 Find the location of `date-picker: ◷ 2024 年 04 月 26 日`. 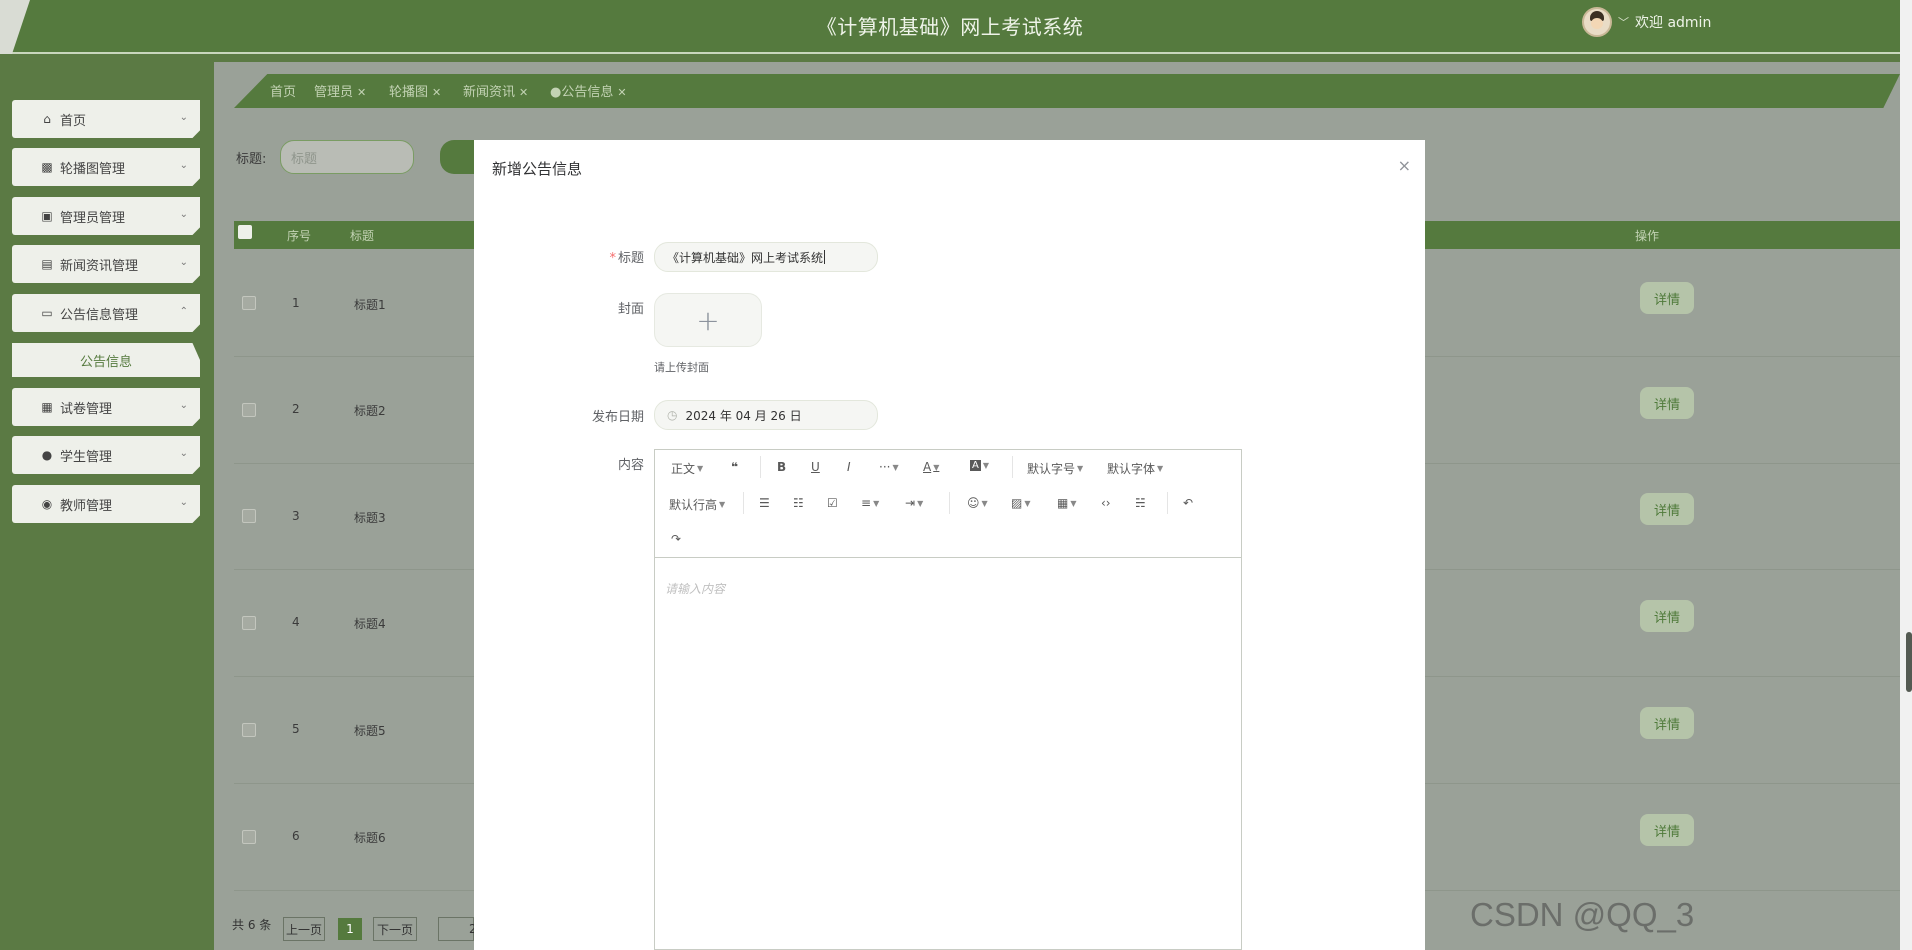

date-picker: ◷ 2024 年 04 月 26 日 is located at coordinates (766, 415).